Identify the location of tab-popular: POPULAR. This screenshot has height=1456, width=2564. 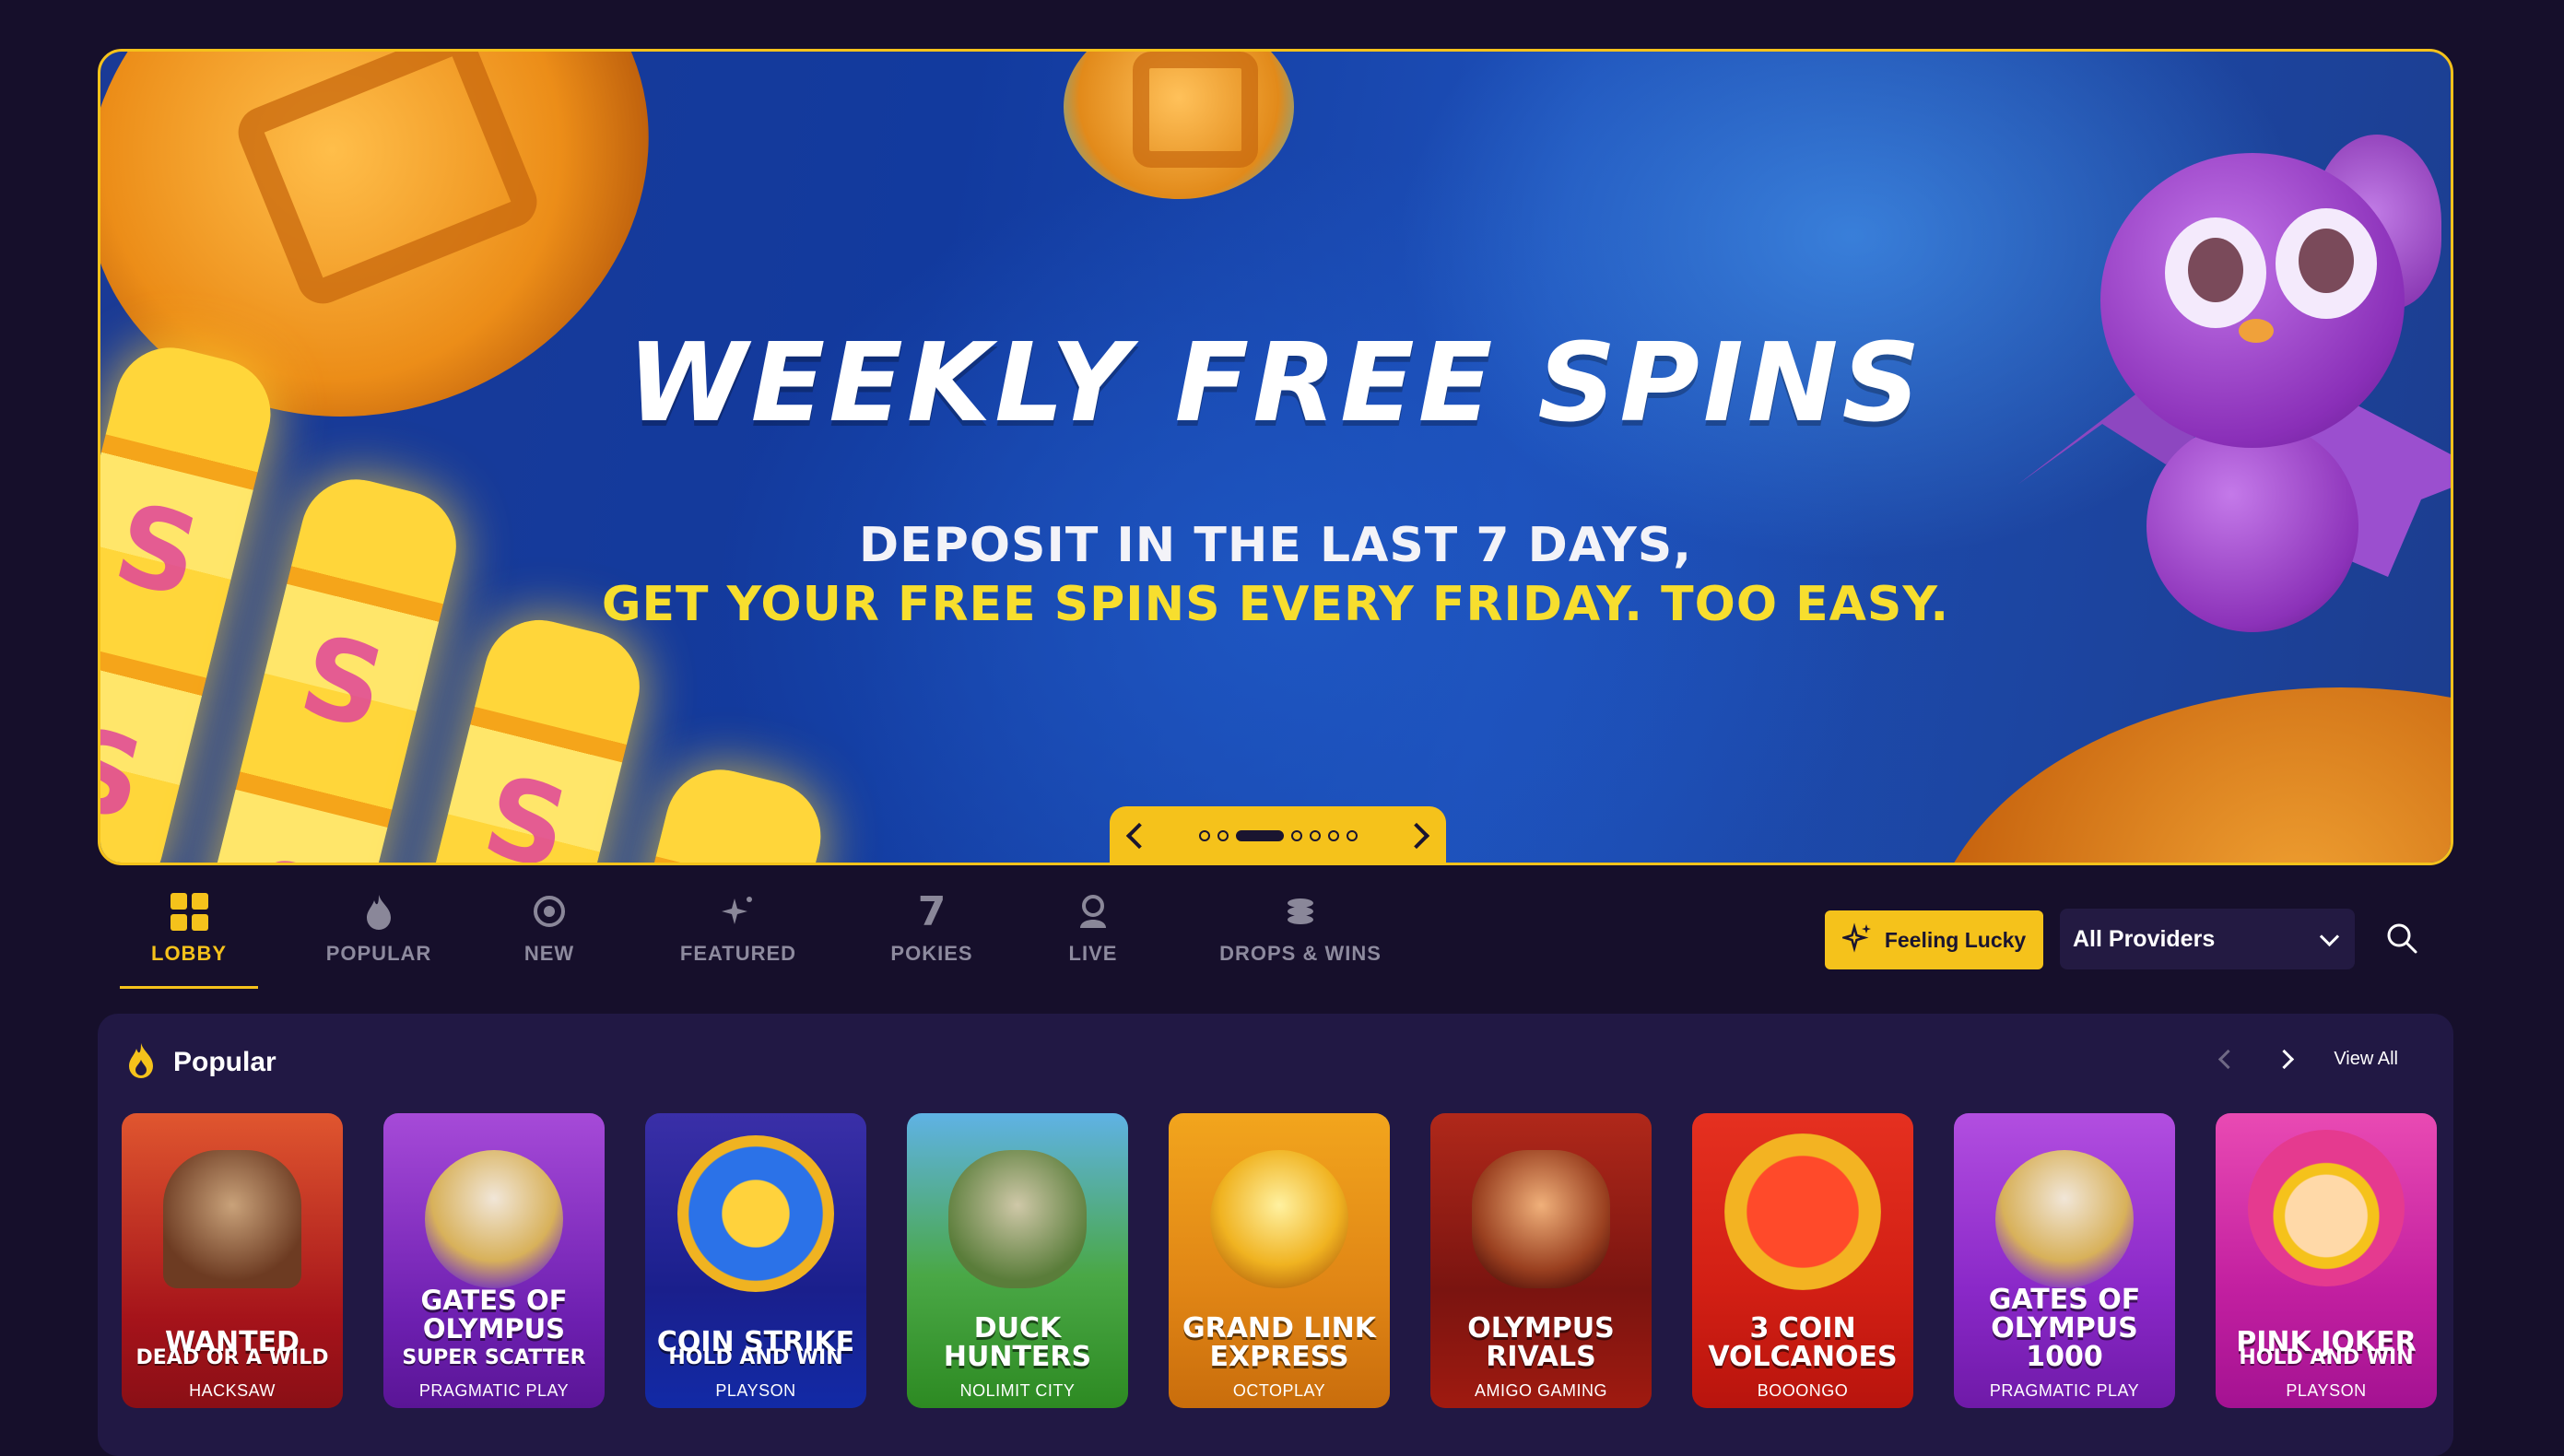
(379, 935).